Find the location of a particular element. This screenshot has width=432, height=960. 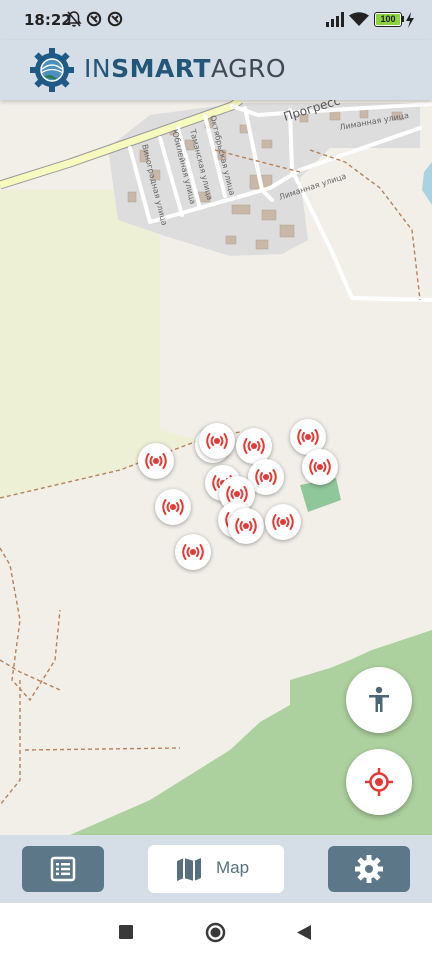

battery-tip is located at coordinates (403, 19).